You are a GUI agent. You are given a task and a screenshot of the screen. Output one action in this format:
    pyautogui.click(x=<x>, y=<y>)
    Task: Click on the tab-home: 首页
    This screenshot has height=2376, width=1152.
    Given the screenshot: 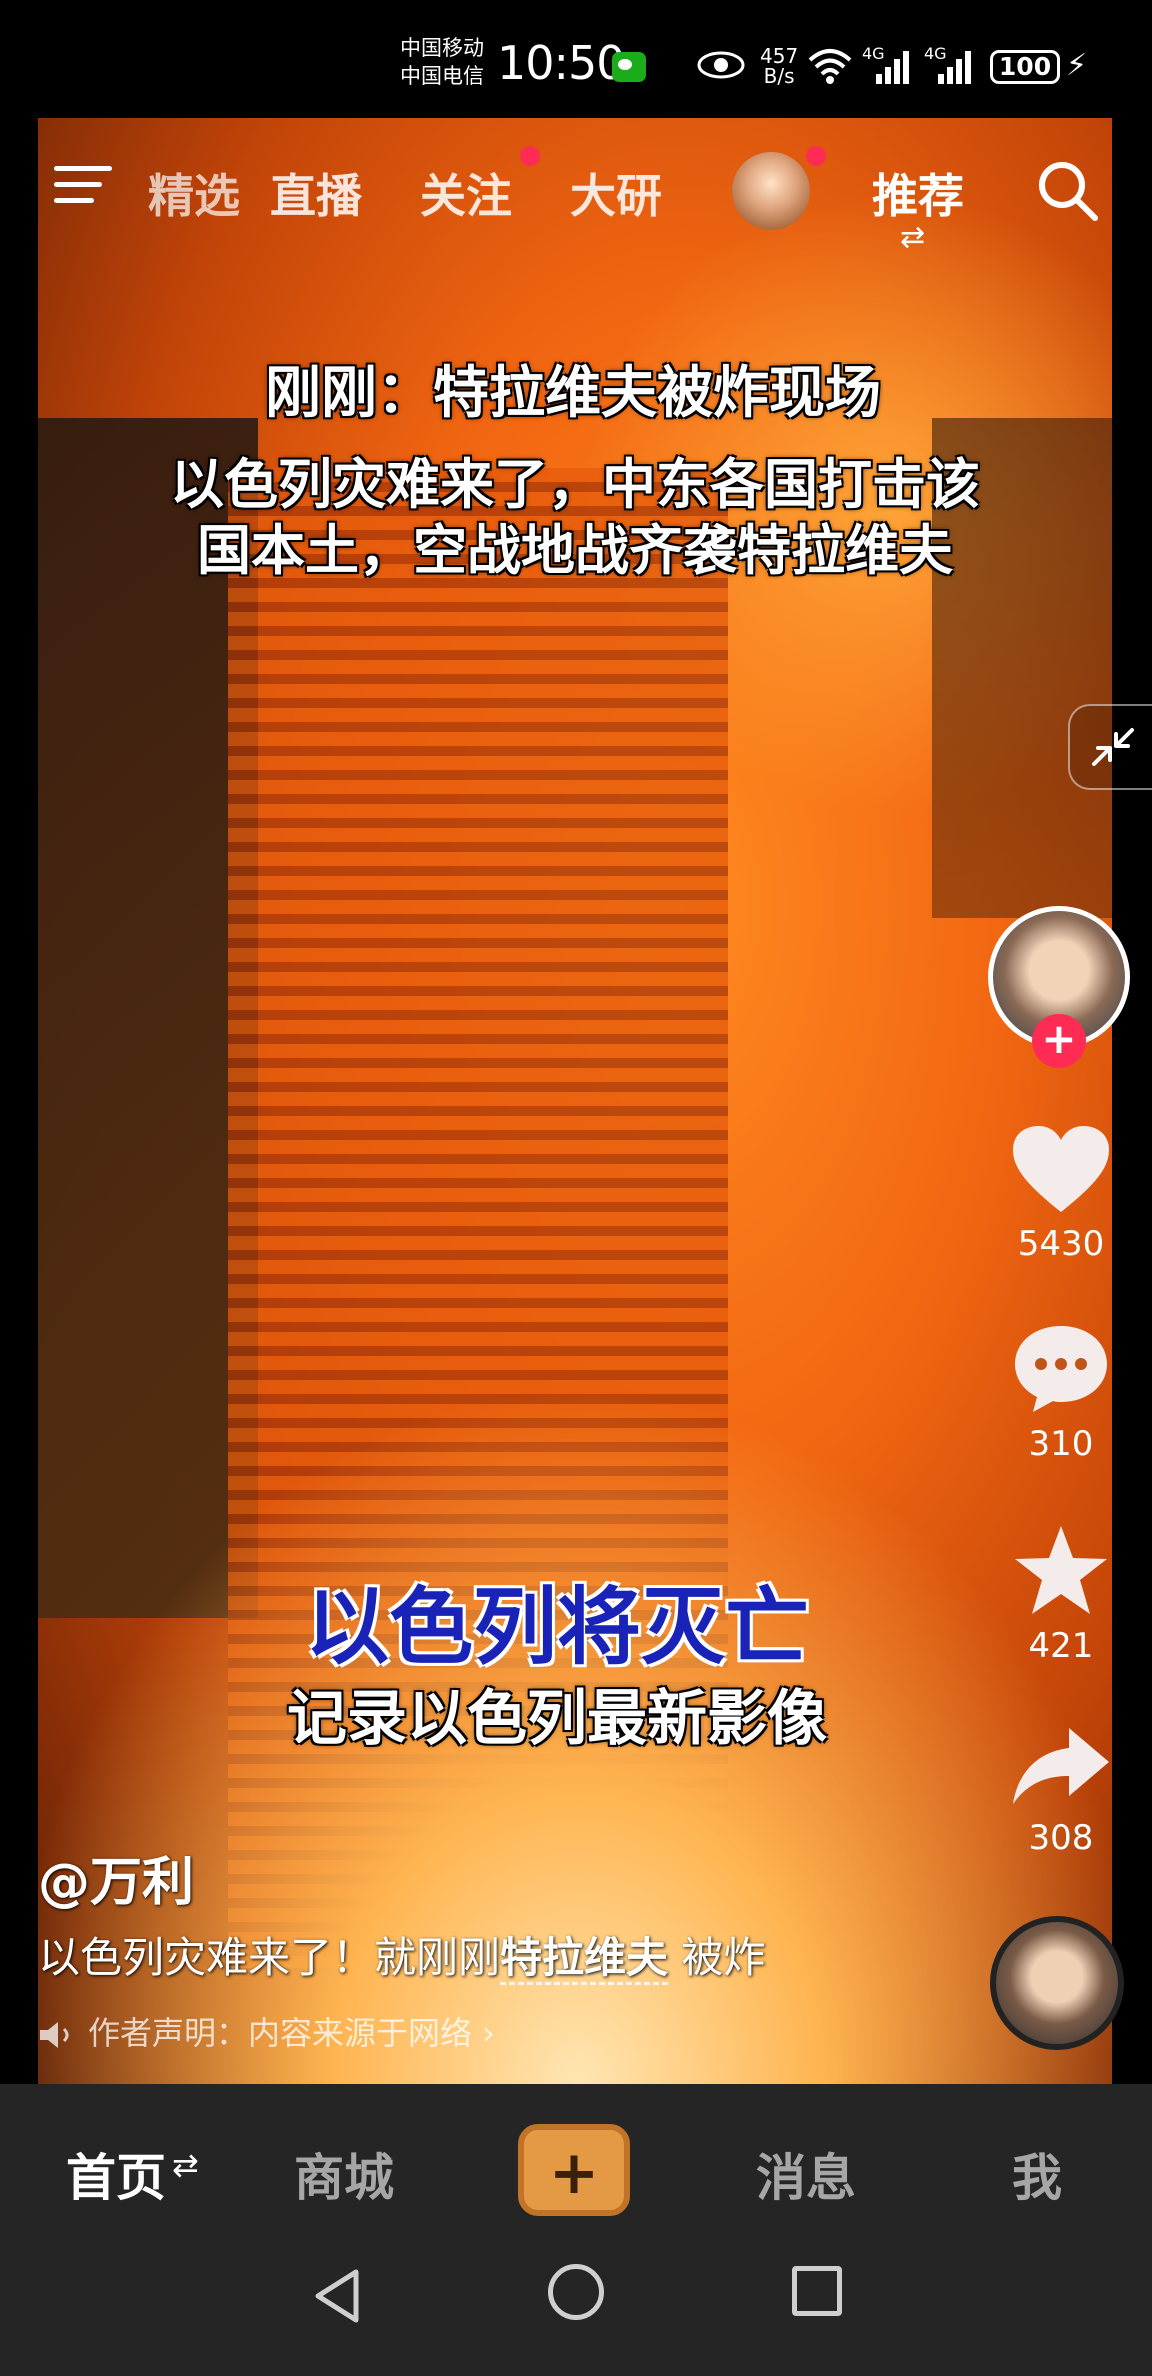 What is the action you would take?
    pyautogui.click(x=116, y=2174)
    